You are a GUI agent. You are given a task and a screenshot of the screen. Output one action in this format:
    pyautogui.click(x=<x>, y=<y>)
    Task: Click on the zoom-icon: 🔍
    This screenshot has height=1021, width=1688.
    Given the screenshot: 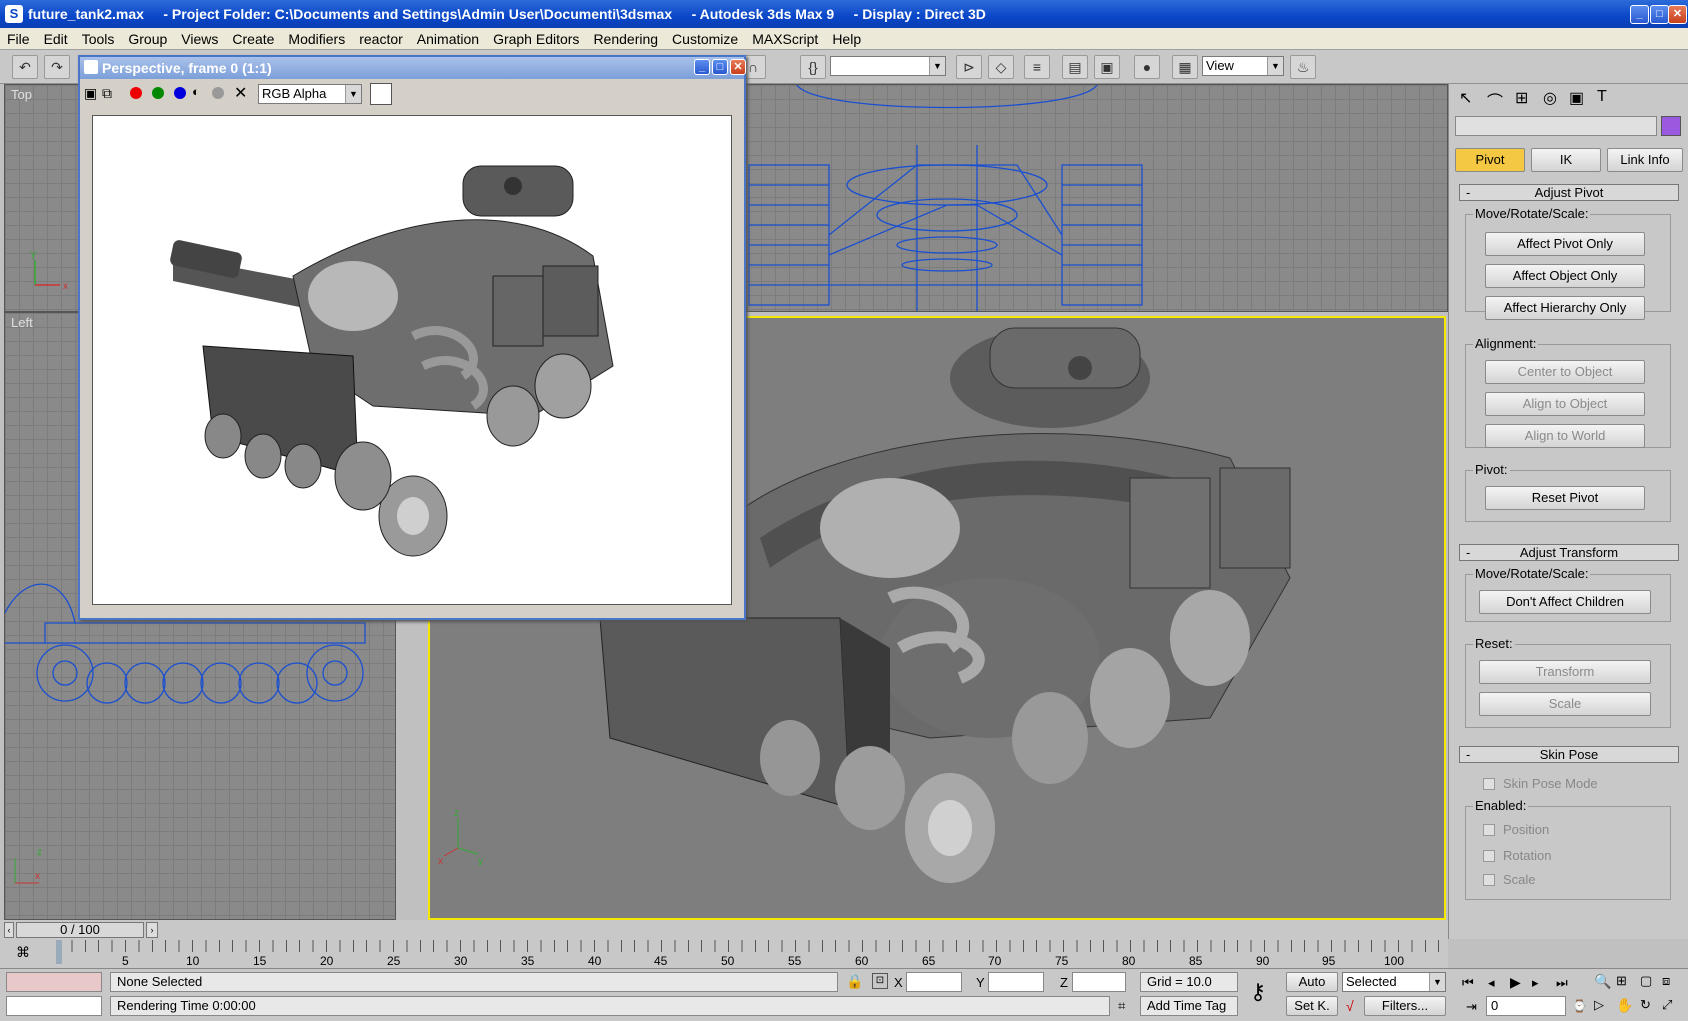 What is the action you would take?
    pyautogui.click(x=1602, y=981)
    